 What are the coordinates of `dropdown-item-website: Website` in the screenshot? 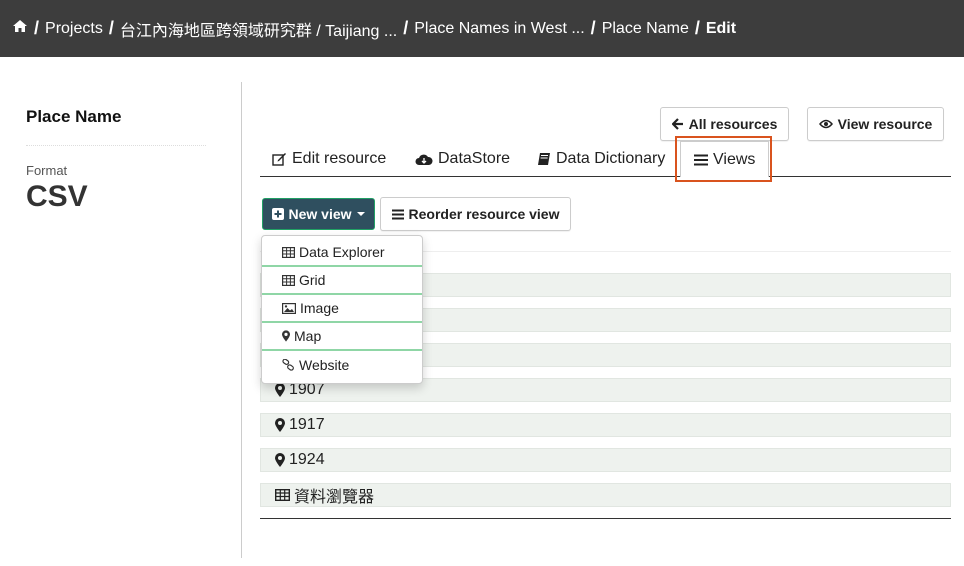 It's located at (342, 365).